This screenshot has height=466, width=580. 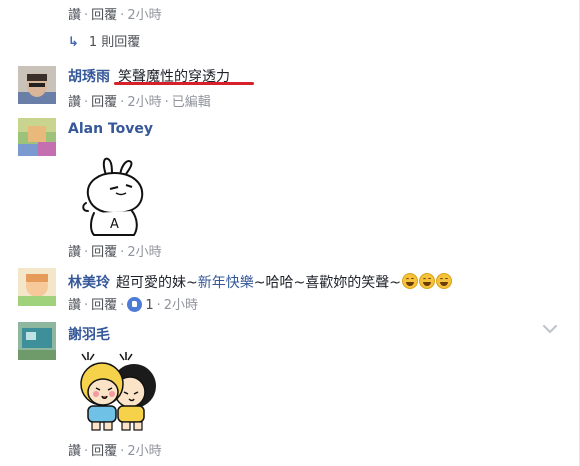 I want to click on commenter-name: 謝羽毛, so click(x=89, y=334).